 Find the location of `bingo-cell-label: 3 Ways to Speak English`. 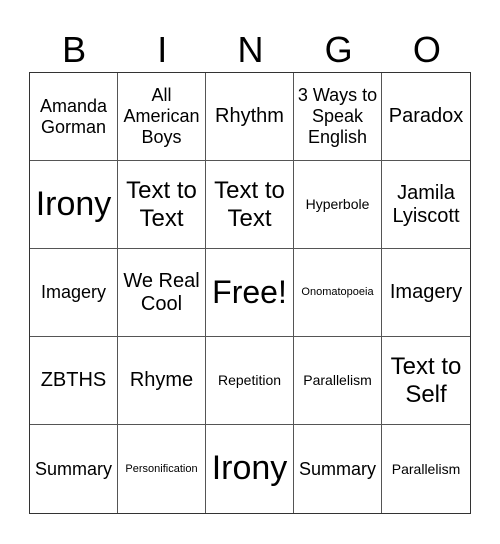

bingo-cell-label: 3 Ways to Speak English is located at coordinates (337, 116).